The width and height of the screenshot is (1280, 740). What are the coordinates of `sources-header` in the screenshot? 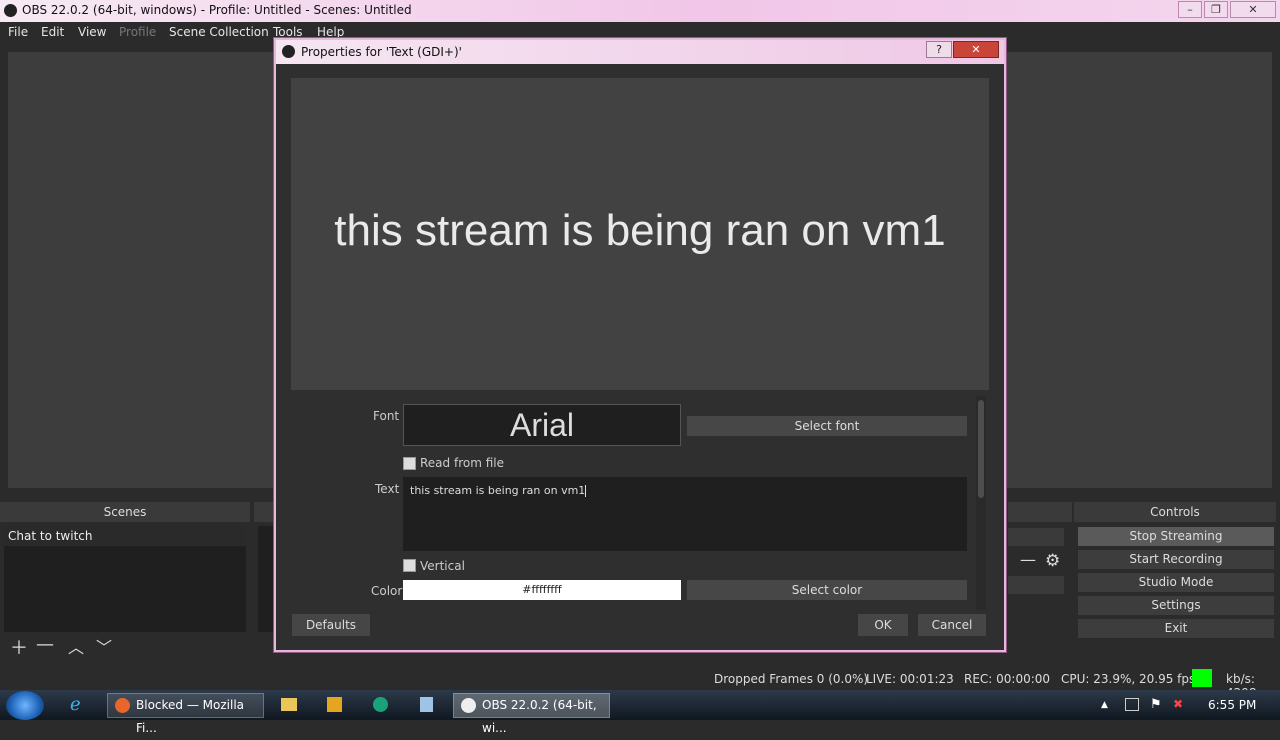 It's located at (264, 512).